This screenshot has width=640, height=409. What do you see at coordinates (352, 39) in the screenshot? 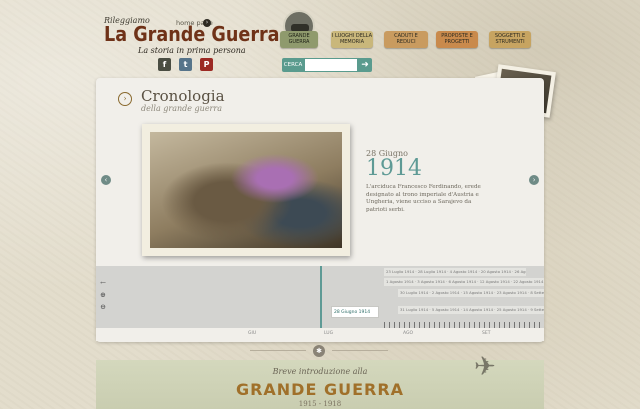
I see `nav-luoghi-memoria: I LUOGHI DELLA MEMORIA` at bounding box center [352, 39].